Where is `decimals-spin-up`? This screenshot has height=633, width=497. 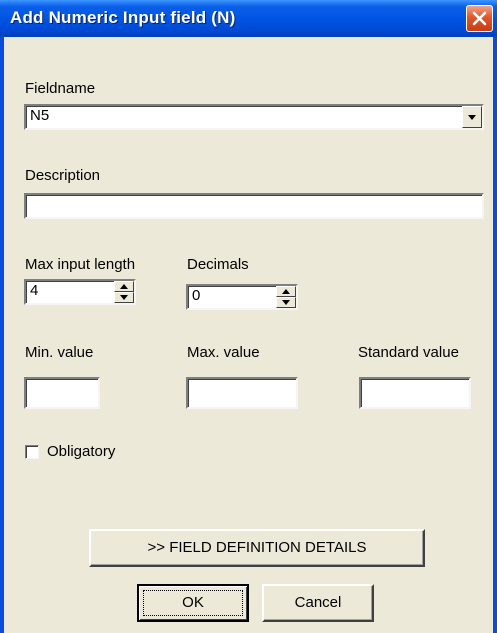
decimals-spin-up is located at coordinates (286, 291).